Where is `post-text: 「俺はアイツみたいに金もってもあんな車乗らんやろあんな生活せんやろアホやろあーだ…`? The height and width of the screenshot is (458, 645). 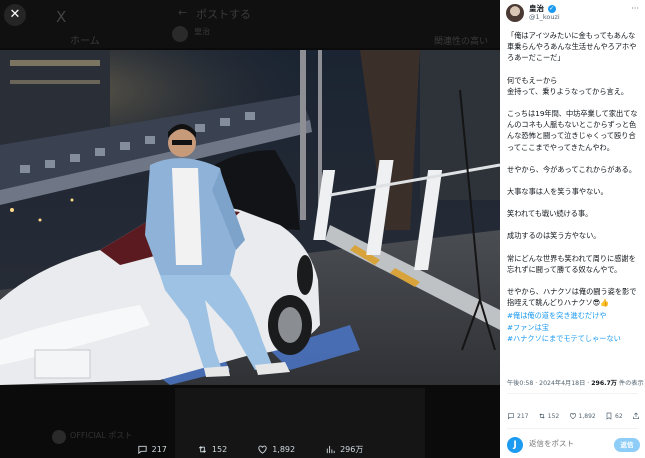
post-text: 「俺はアイツみたいに金もってもあんな車乗らんやろあんな生活せんやろアホやろあーだ… is located at coordinates (573, 189).